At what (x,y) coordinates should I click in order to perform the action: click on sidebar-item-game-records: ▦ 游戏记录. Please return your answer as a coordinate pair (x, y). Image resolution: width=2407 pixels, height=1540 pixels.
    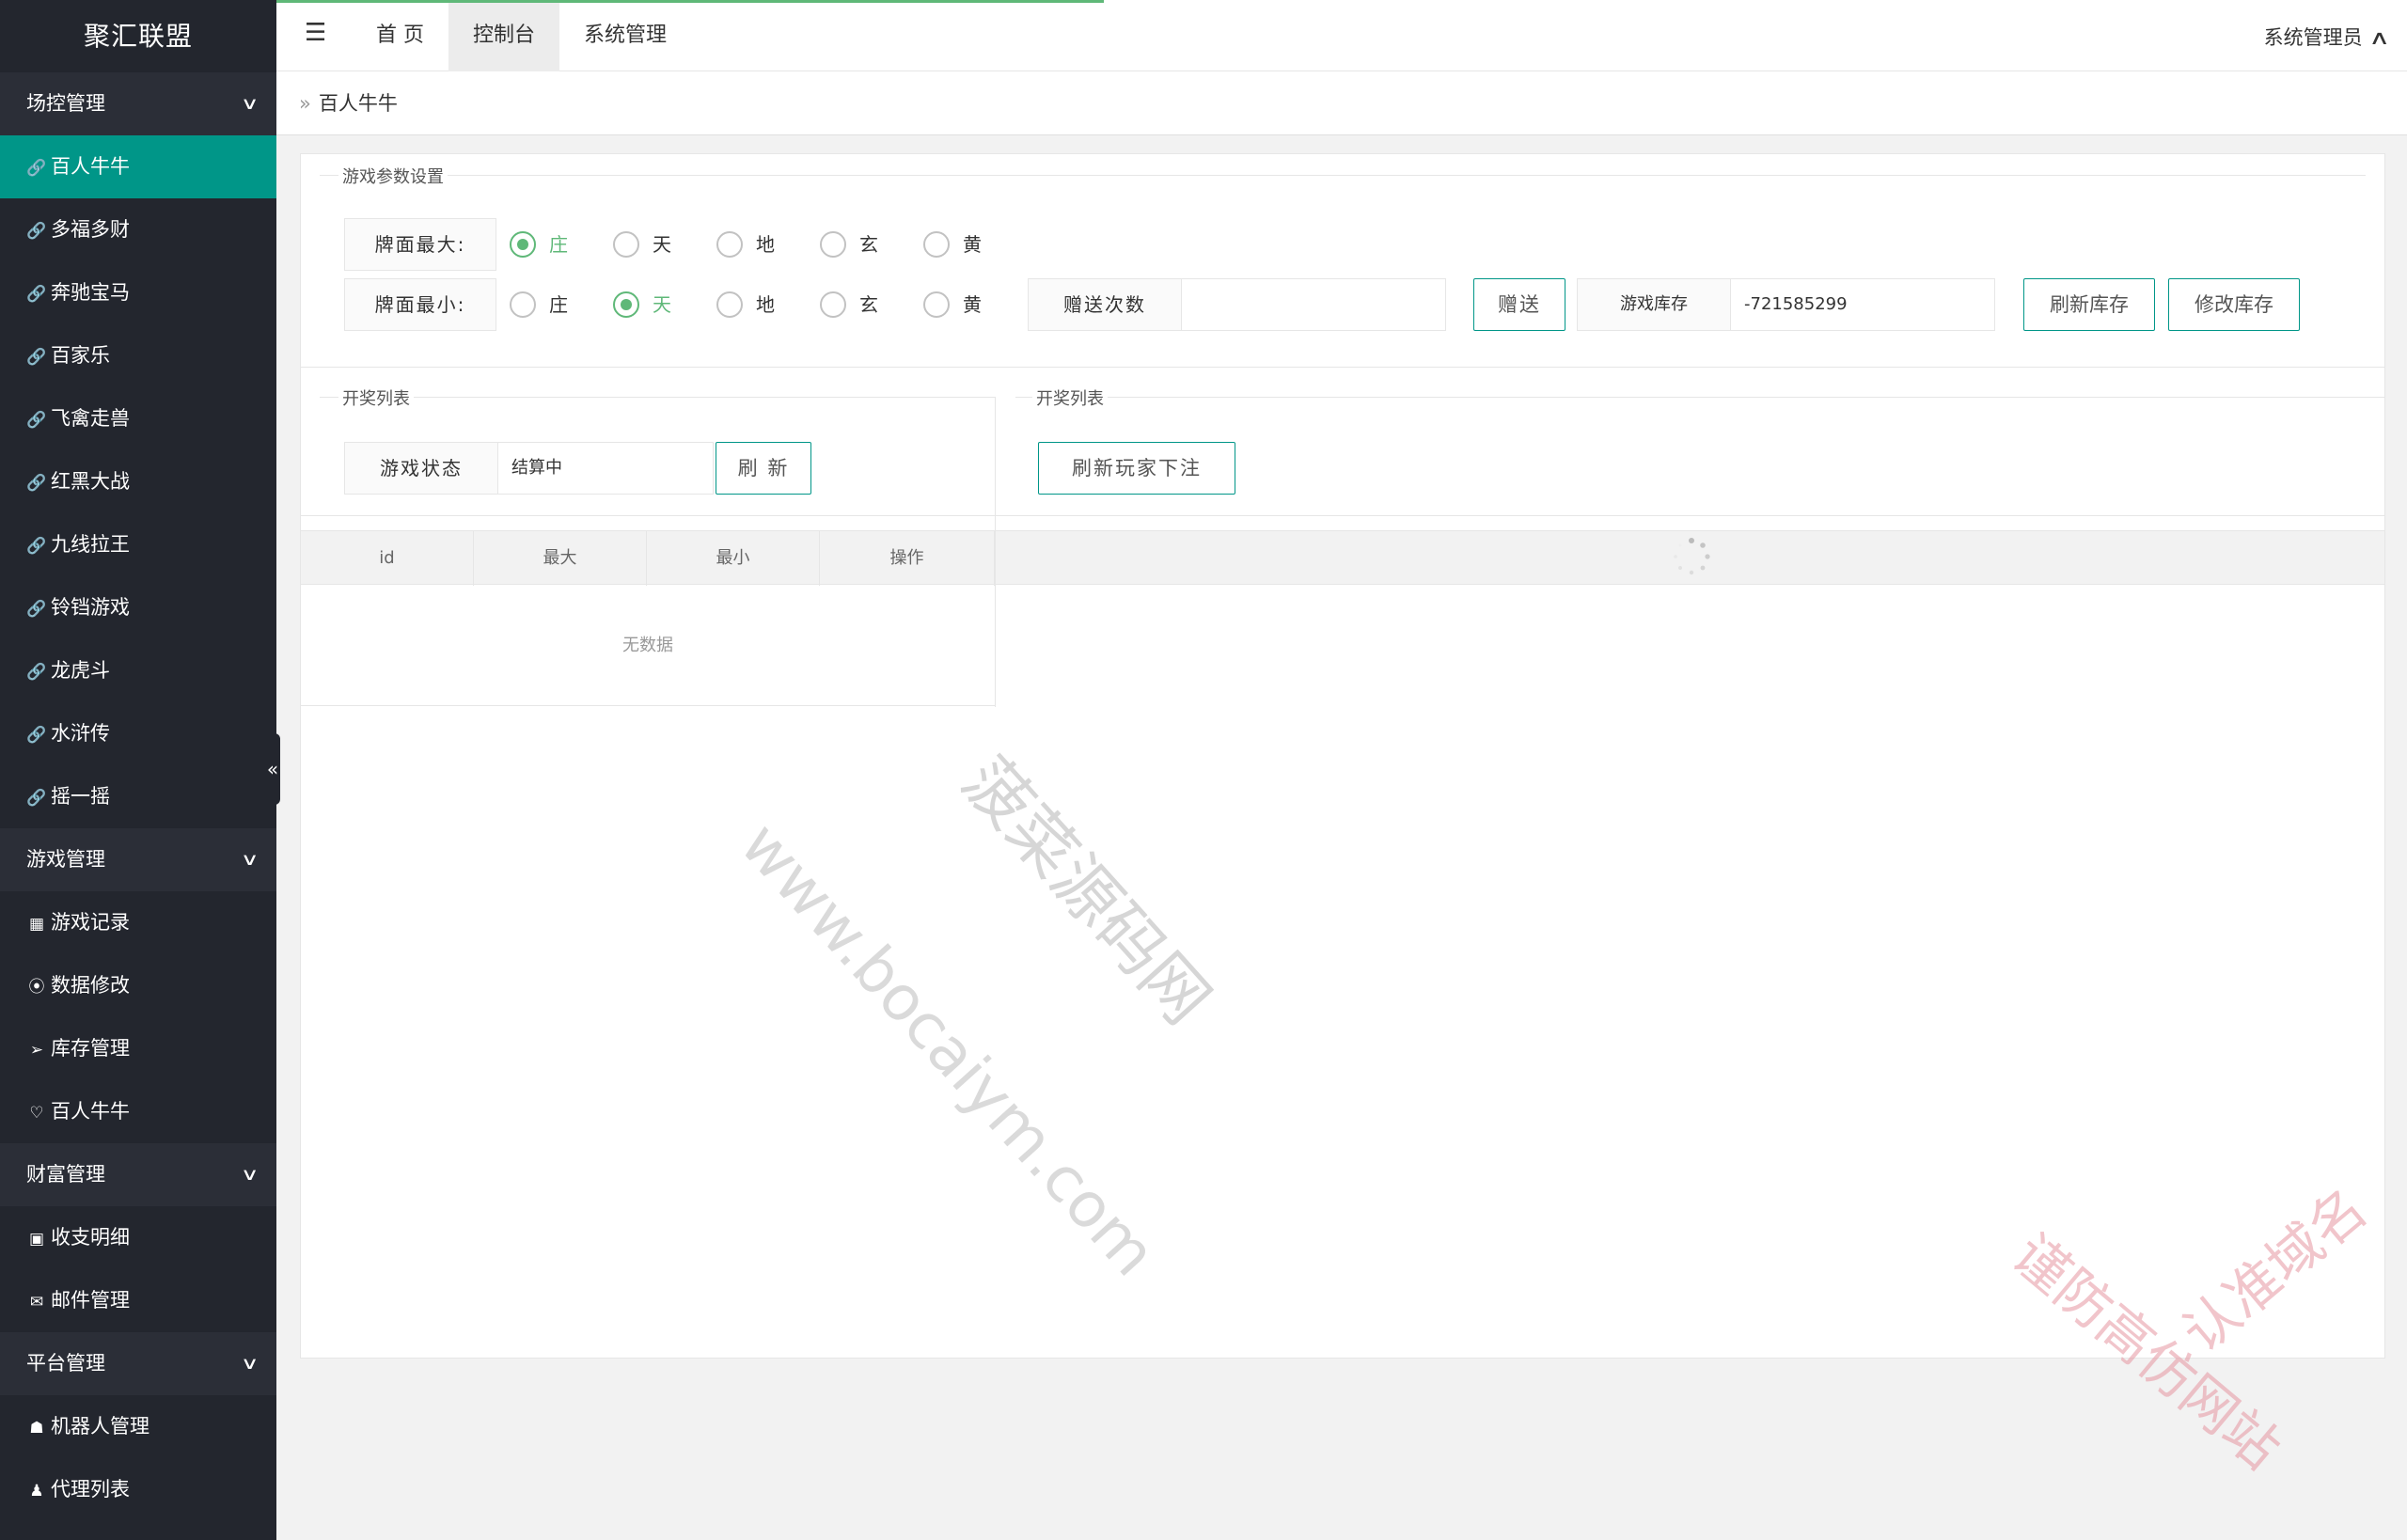
    Looking at the image, I should click on (138, 922).